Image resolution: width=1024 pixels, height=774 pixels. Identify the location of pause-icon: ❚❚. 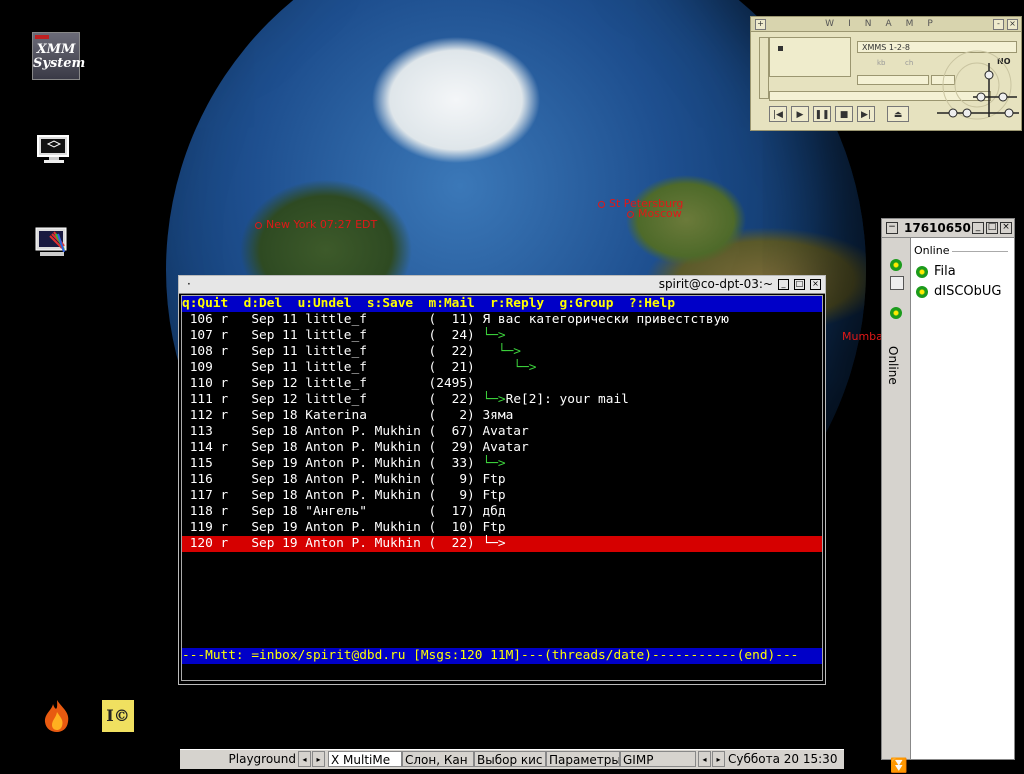
(822, 114).